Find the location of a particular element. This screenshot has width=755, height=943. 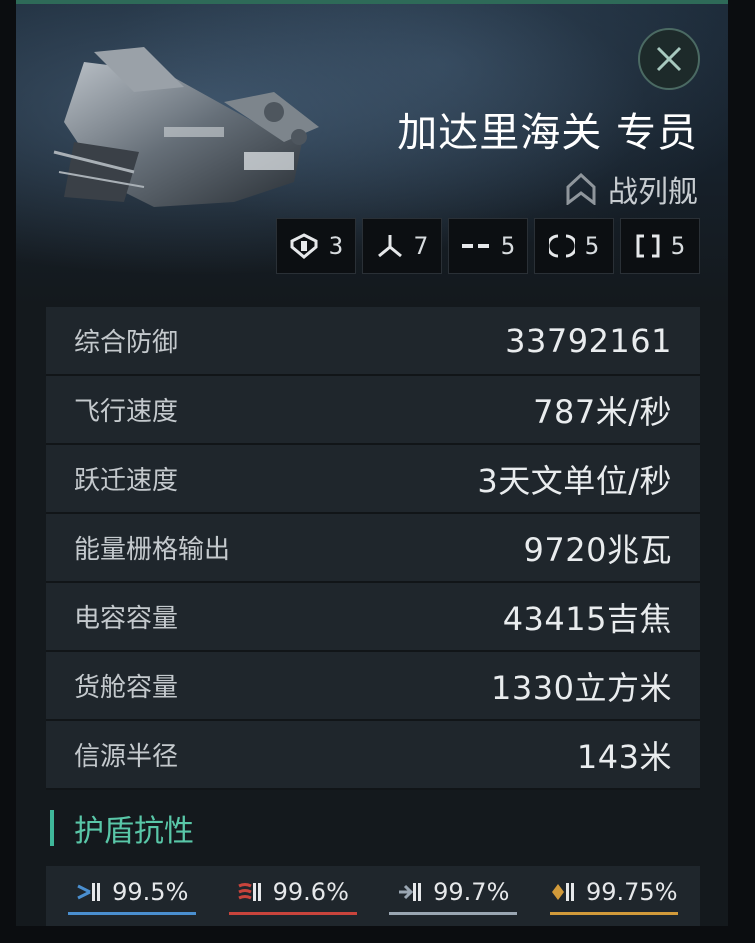

high-slot-count: 3 is located at coordinates (316, 246).